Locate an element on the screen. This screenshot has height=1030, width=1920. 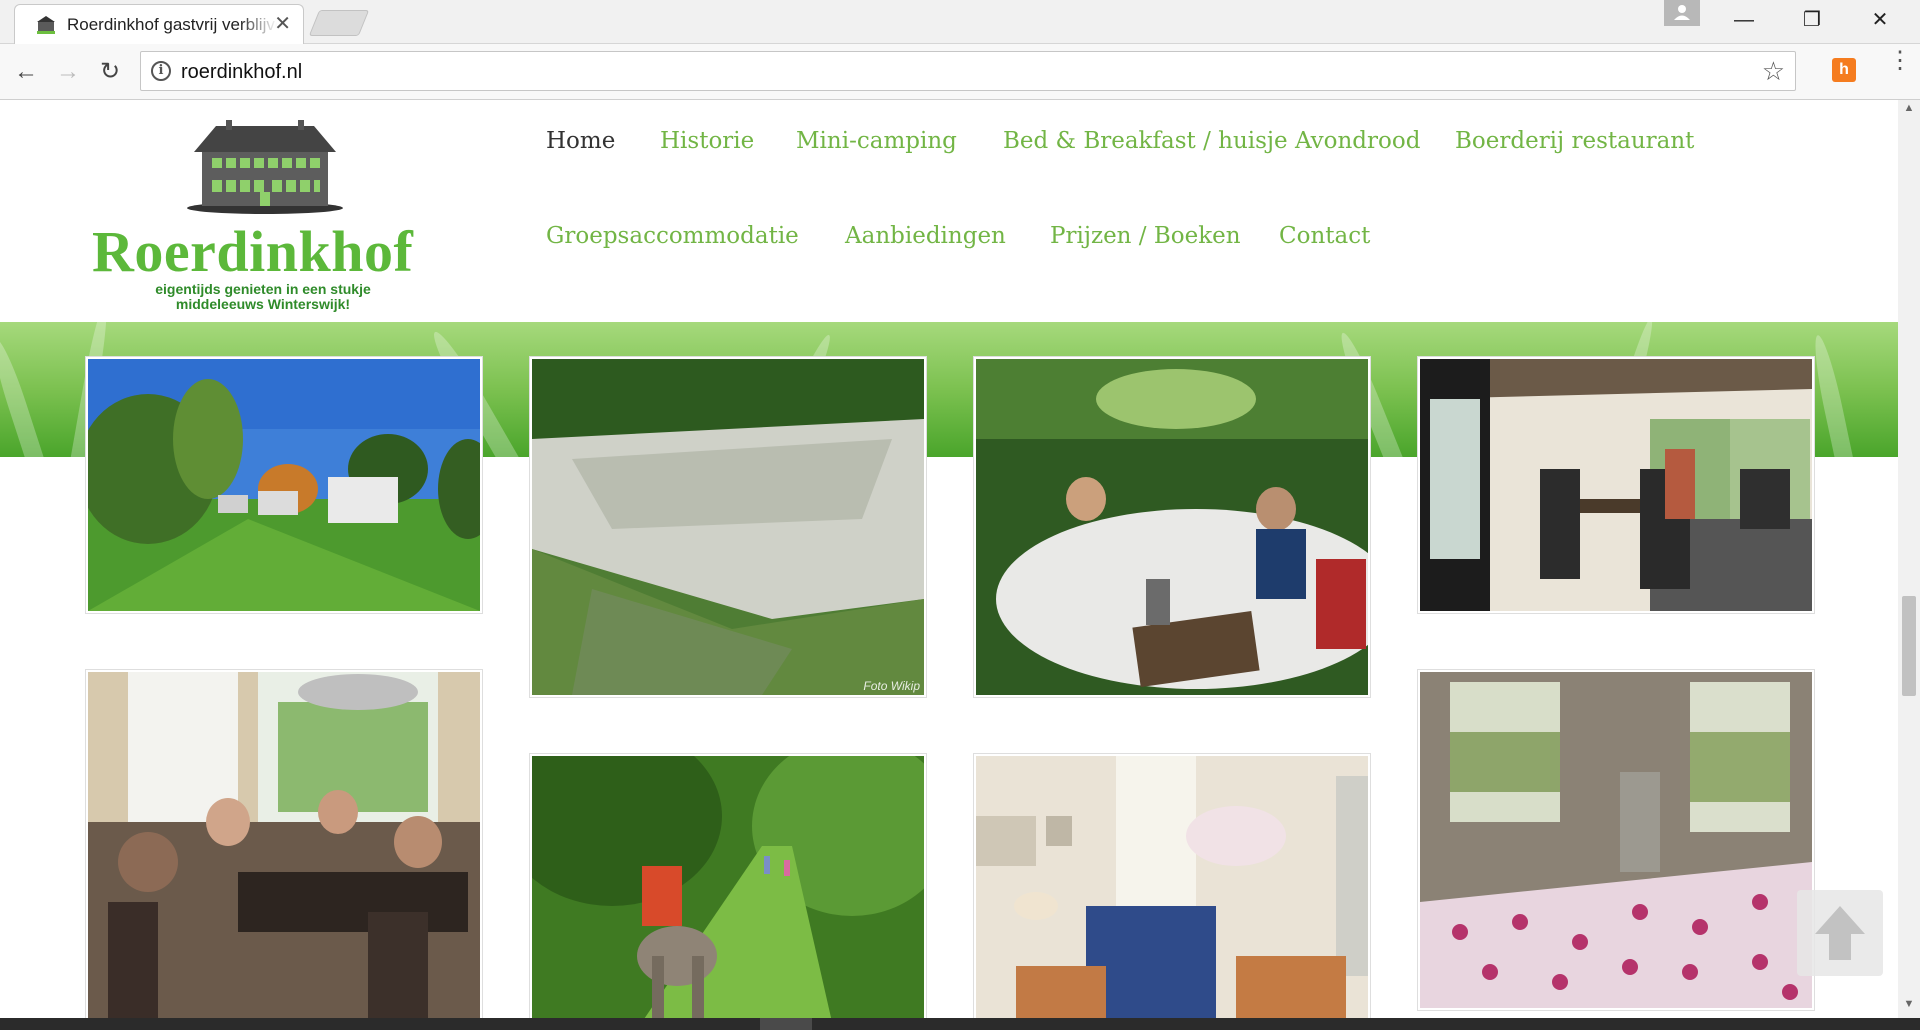
photo-dining-room is located at coordinates (1616, 485).